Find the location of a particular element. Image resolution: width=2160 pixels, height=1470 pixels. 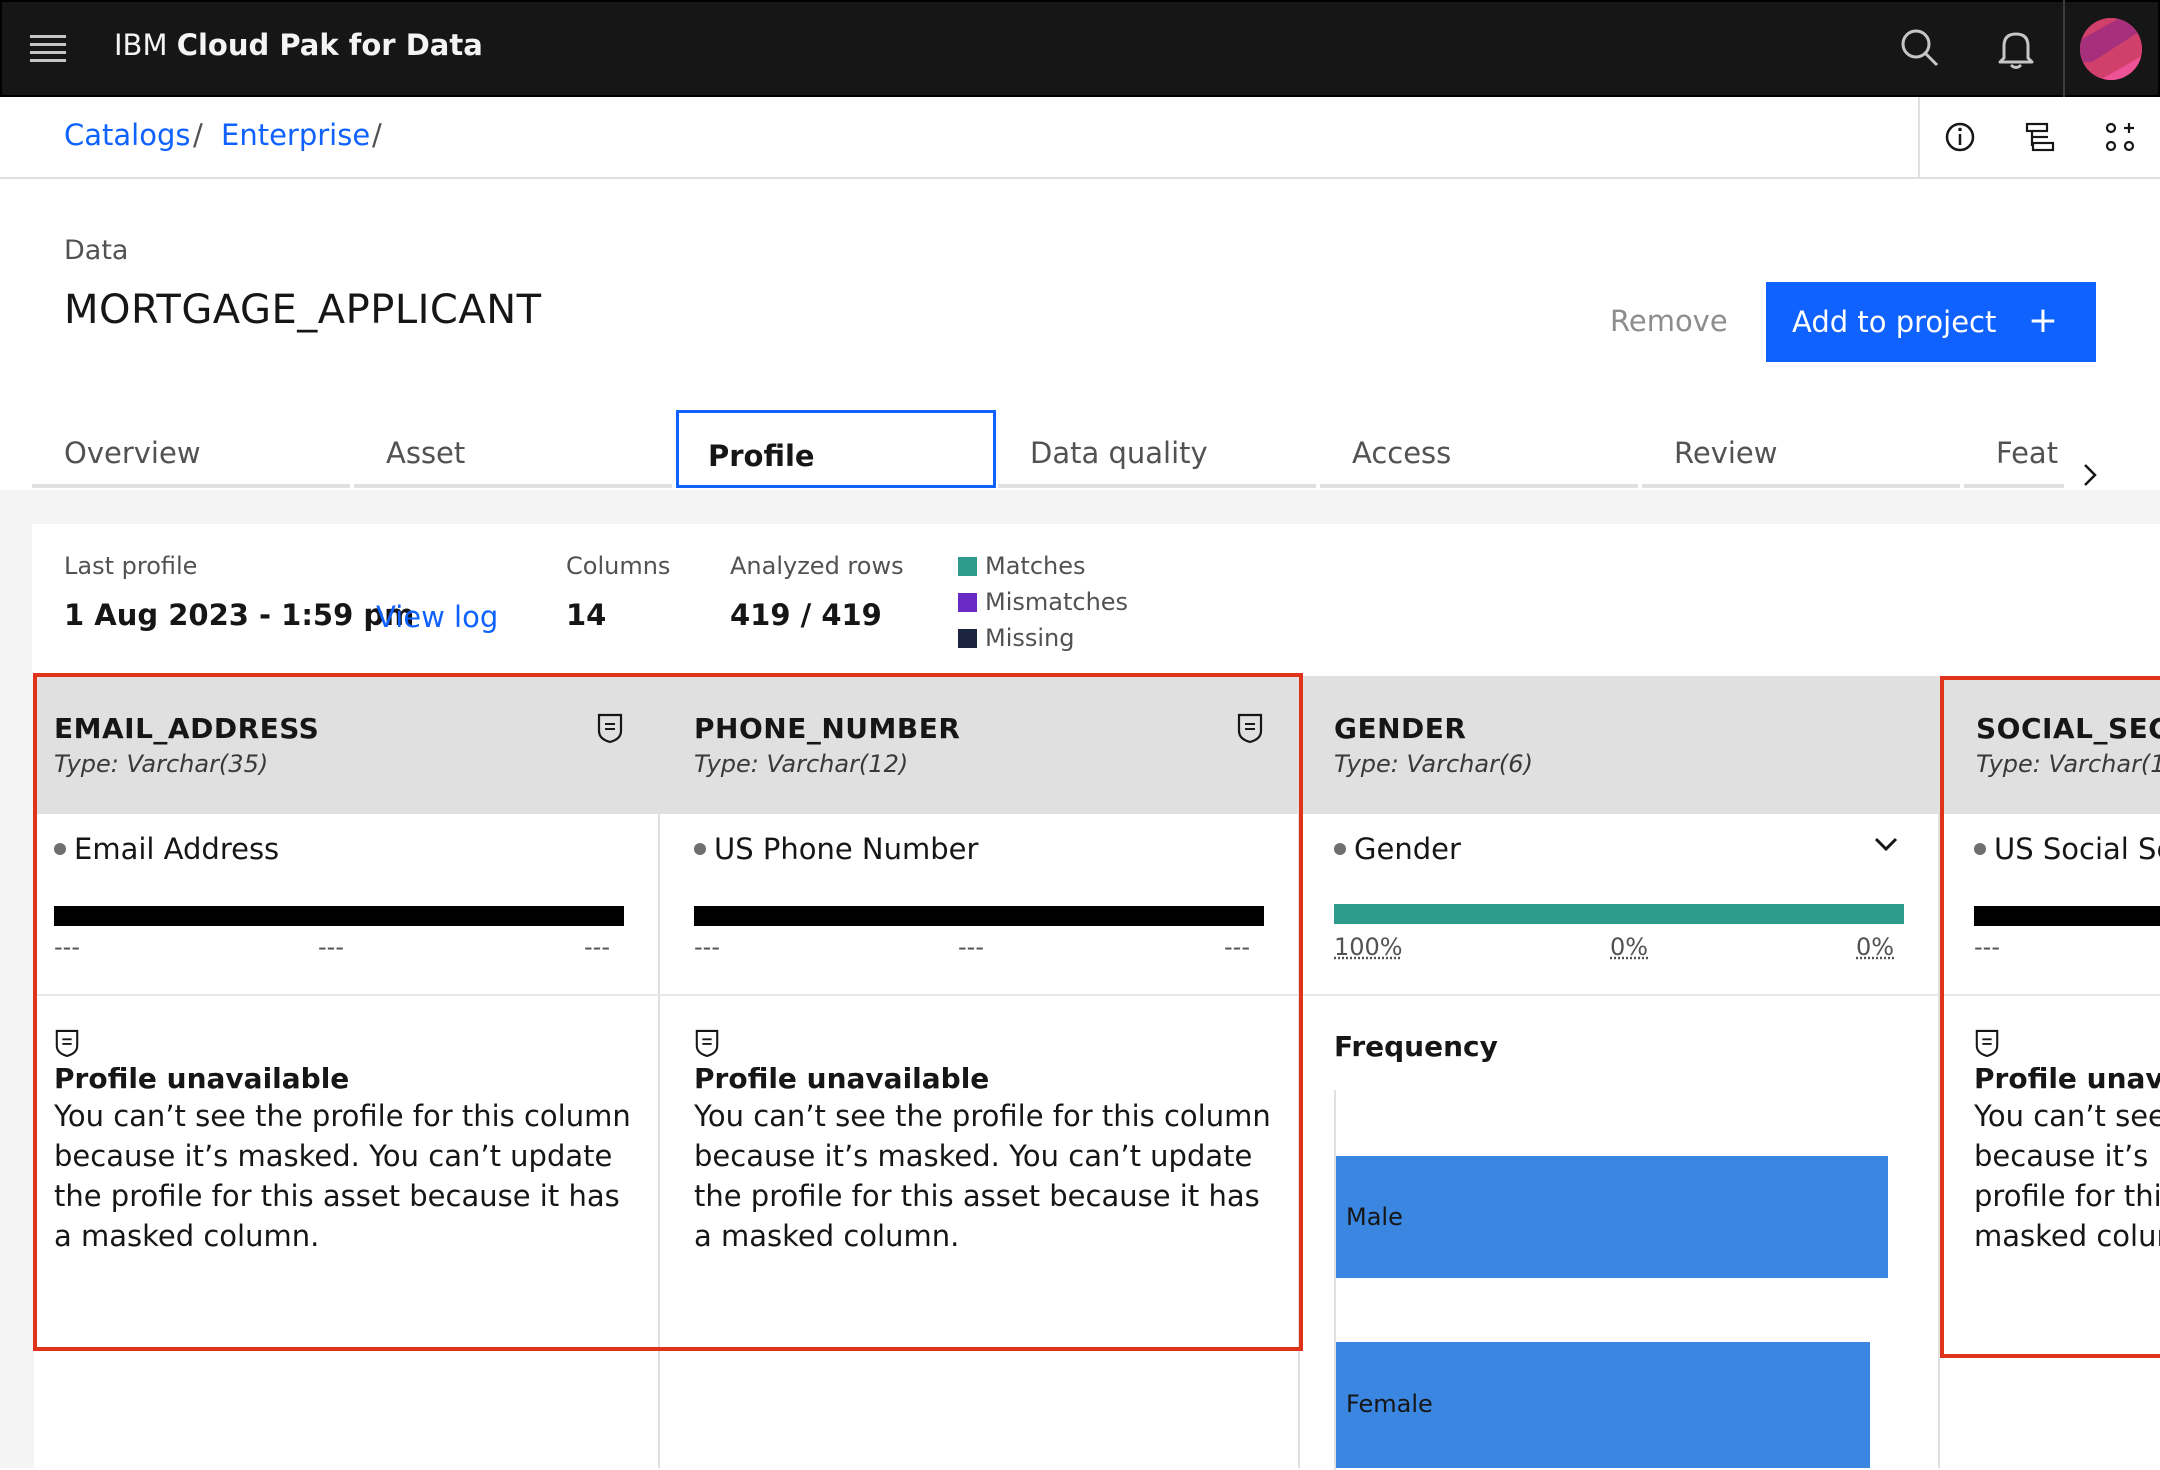

column-type: Type: Varchar(12) is located at coordinates (801, 764).